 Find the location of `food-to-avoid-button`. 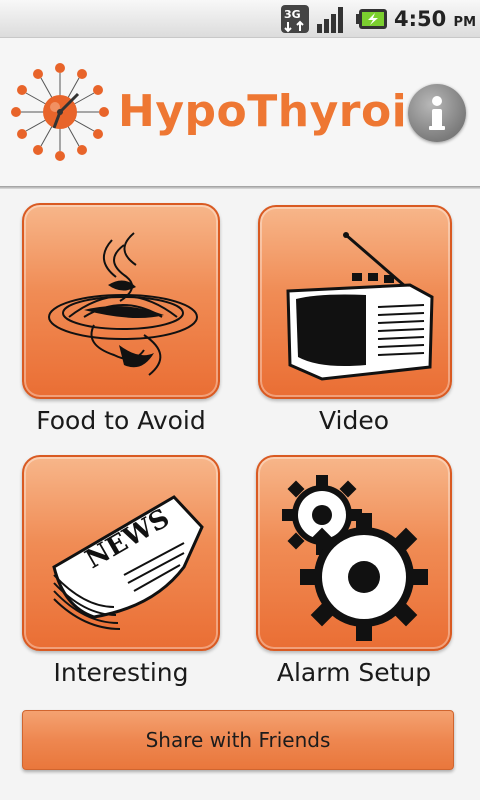

food-to-avoid-button is located at coordinates (121, 301).